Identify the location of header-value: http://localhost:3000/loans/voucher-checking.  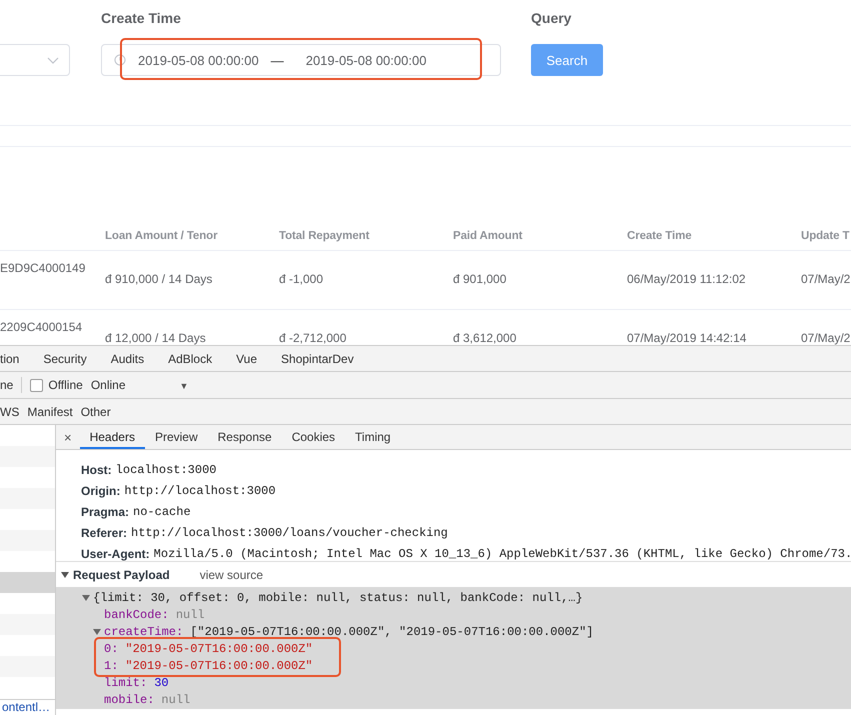
(289, 533).